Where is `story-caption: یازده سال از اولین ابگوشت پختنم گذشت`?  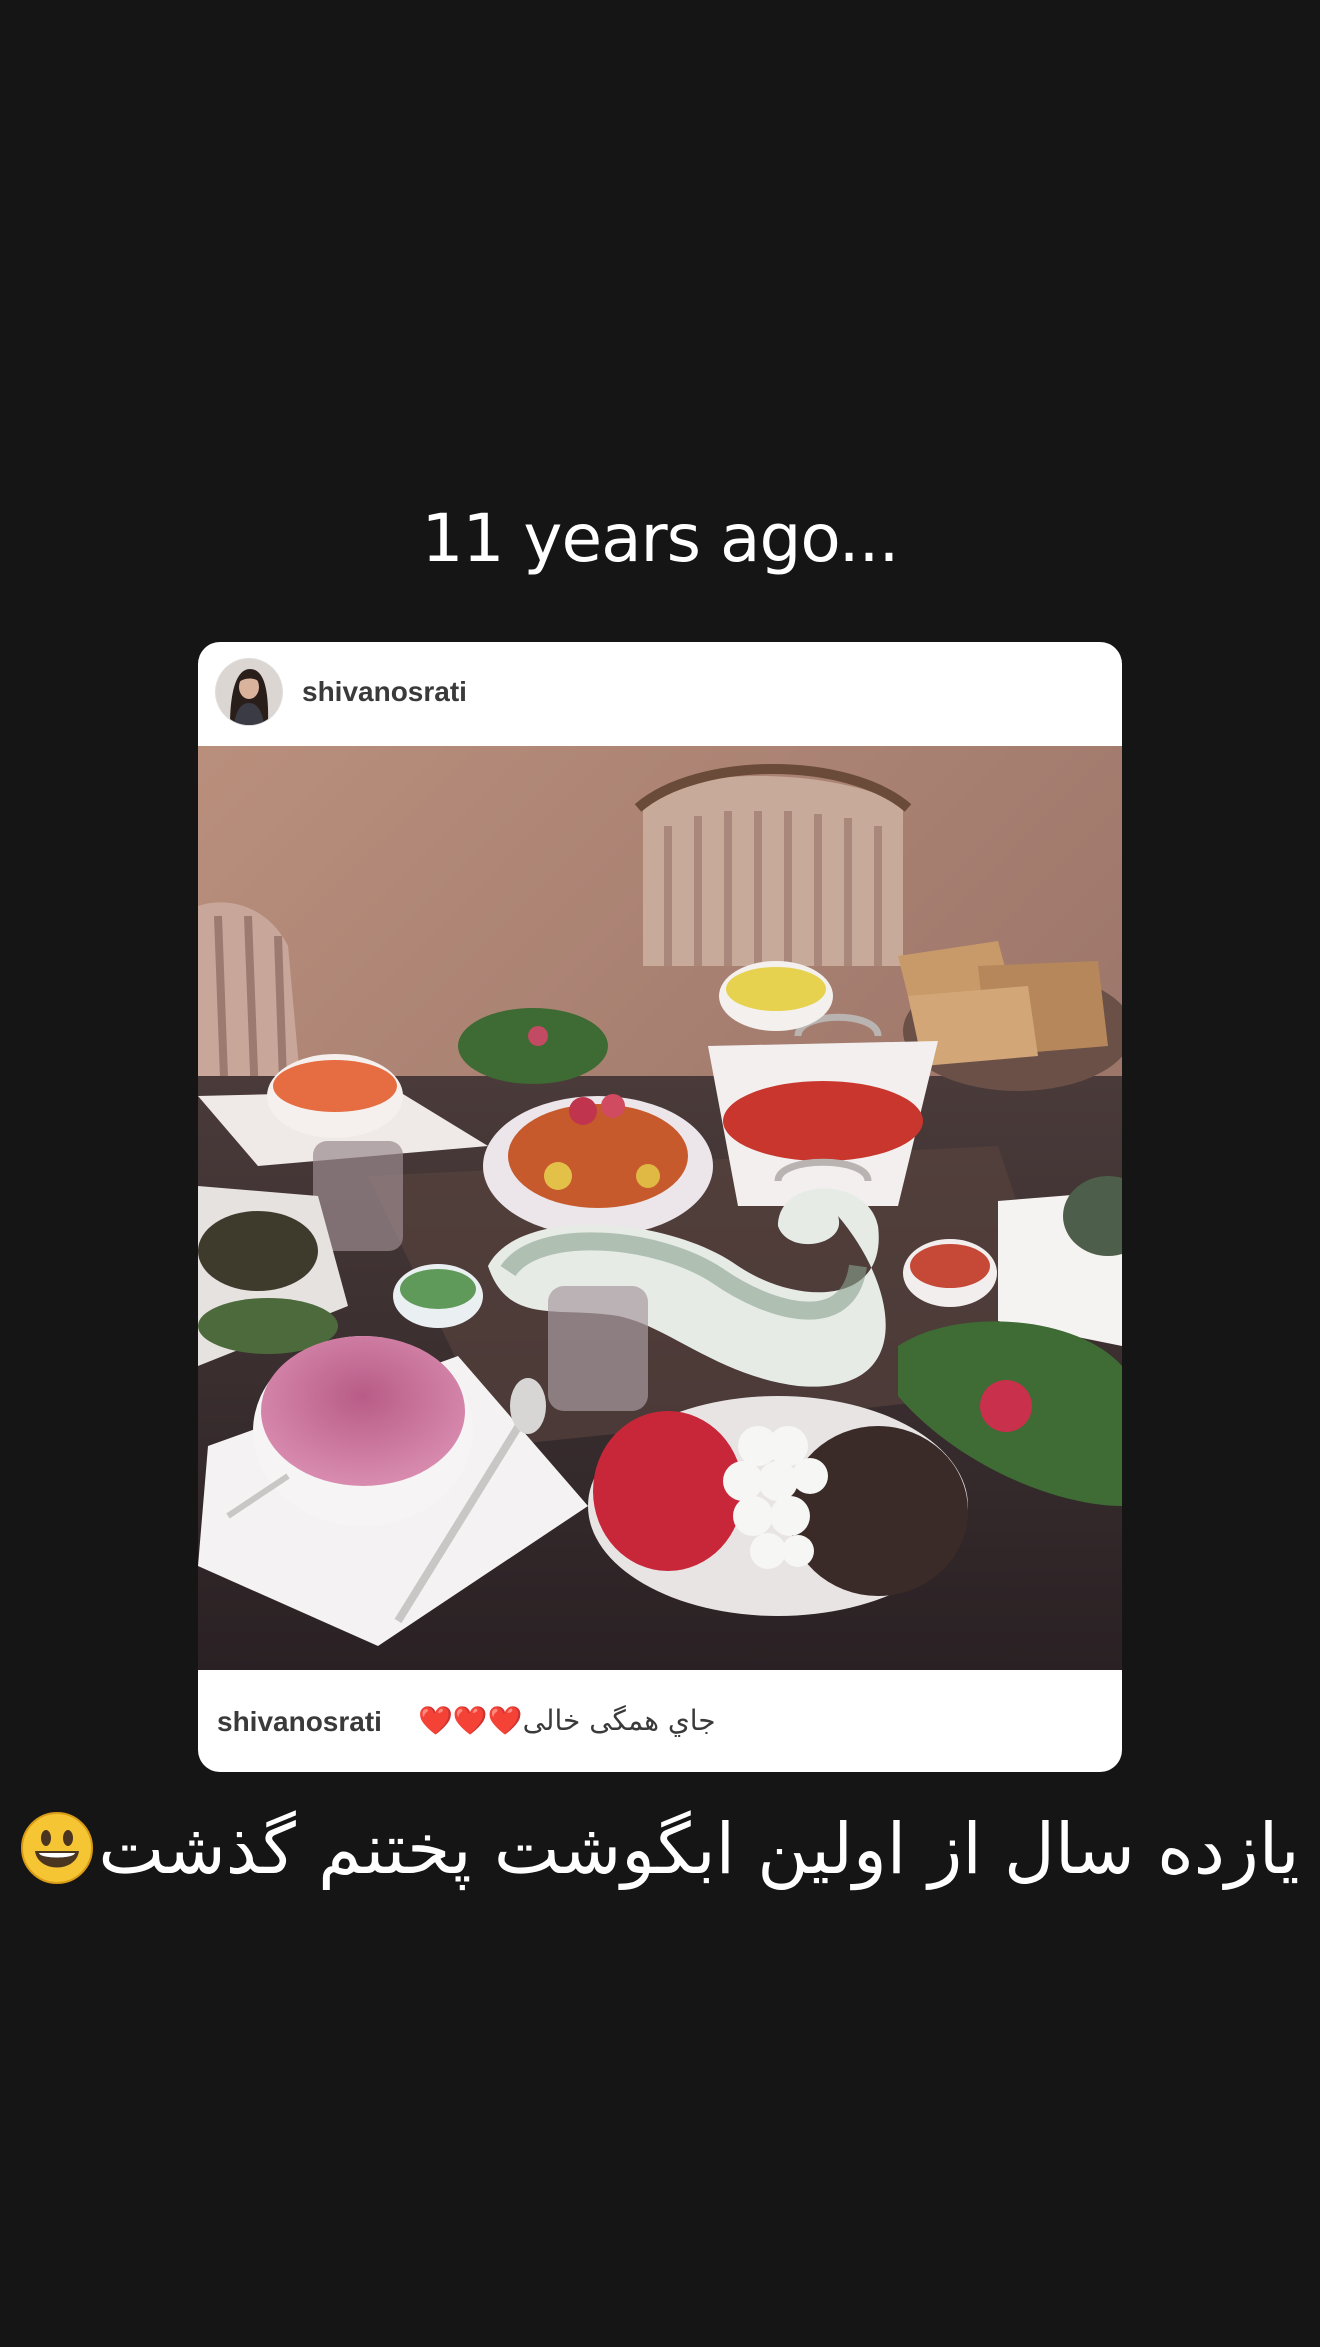
story-caption: یازده سال از اولین ابگوشت پختنم گذشت is located at coordinates (660, 1849).